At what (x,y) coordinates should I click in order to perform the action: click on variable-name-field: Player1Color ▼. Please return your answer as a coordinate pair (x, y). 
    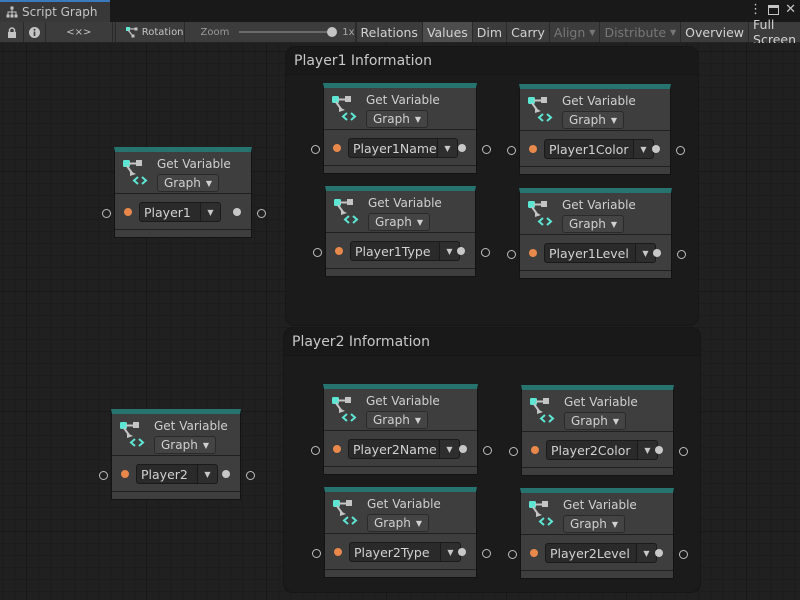
    Looking at the image, I should click on (599, 149).